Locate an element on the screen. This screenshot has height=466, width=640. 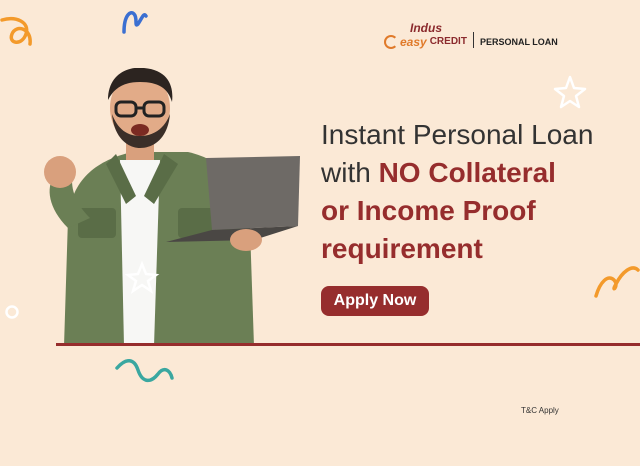
headline-line-2-prefix: with is located at coordinates (350, 172).